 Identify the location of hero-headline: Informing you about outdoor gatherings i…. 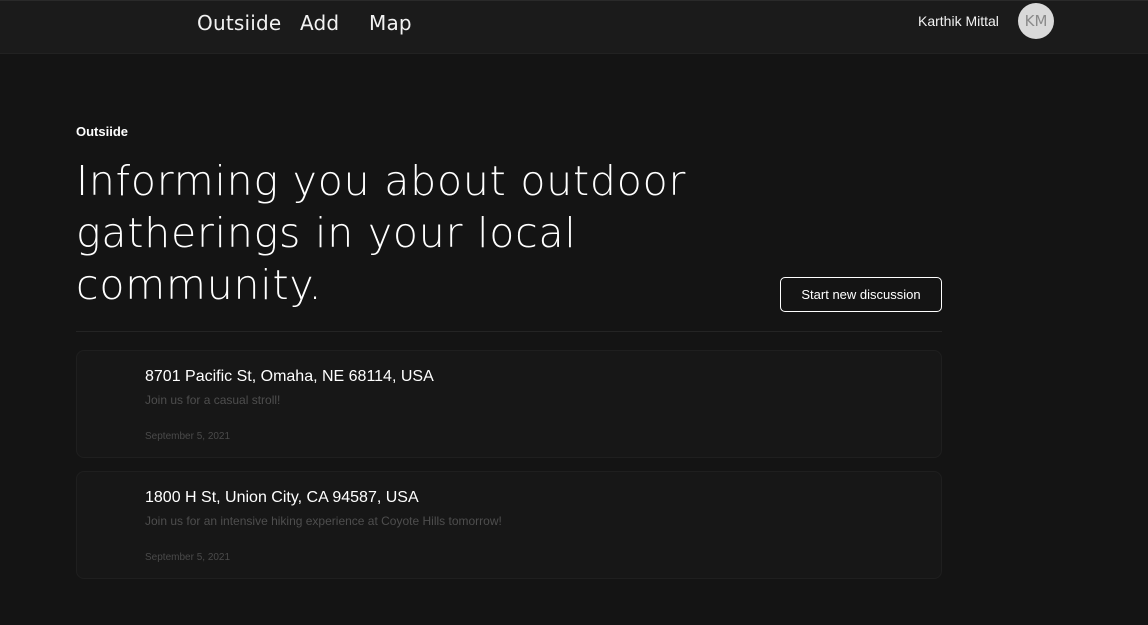
(381, 233).